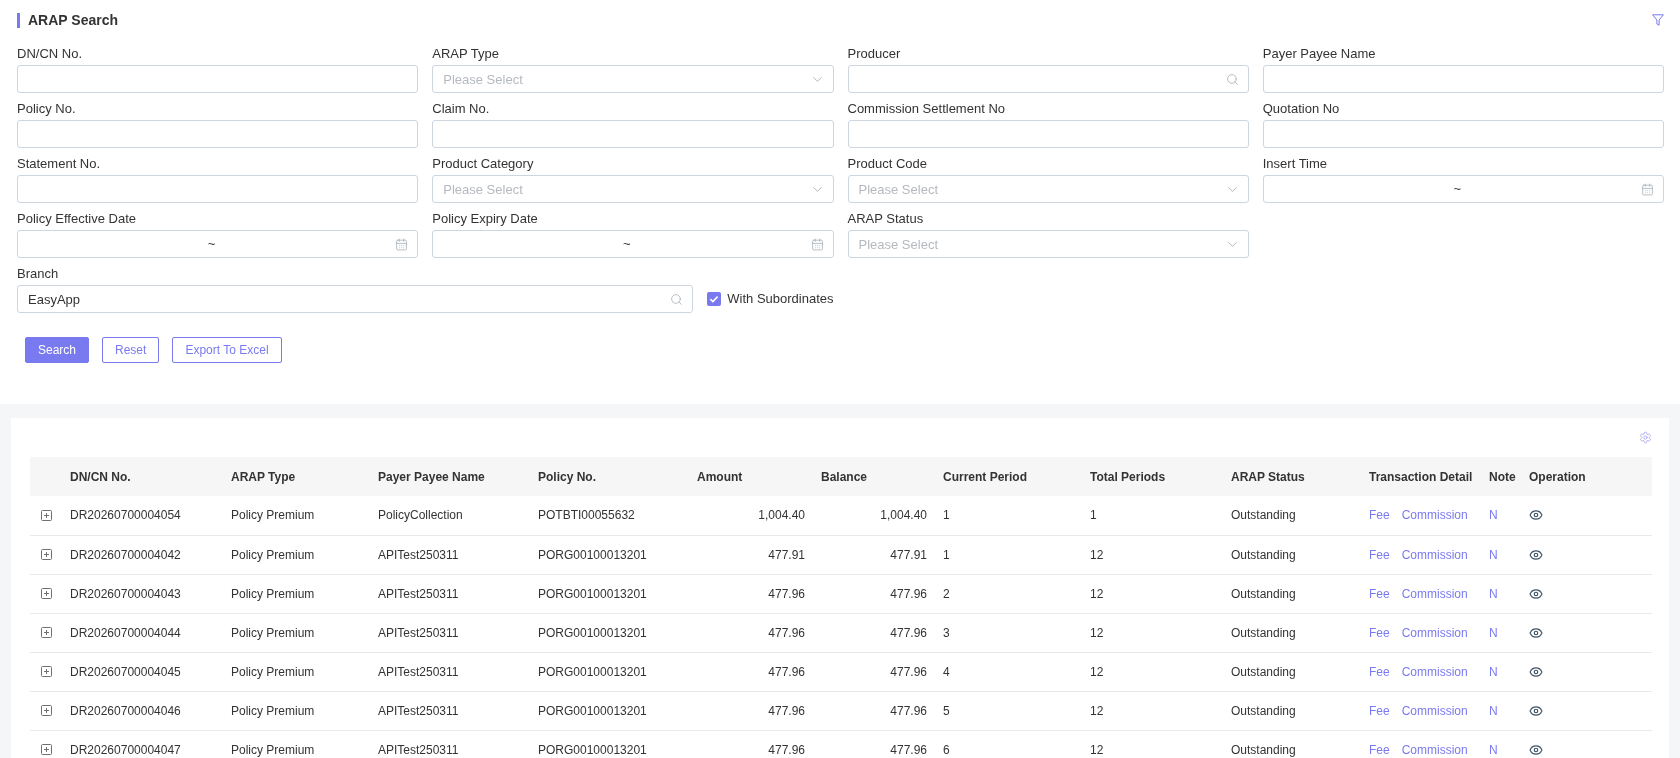 This screenshot has width=1680, height=758. I want to click on field-label: Product Code, so click(887, 164).